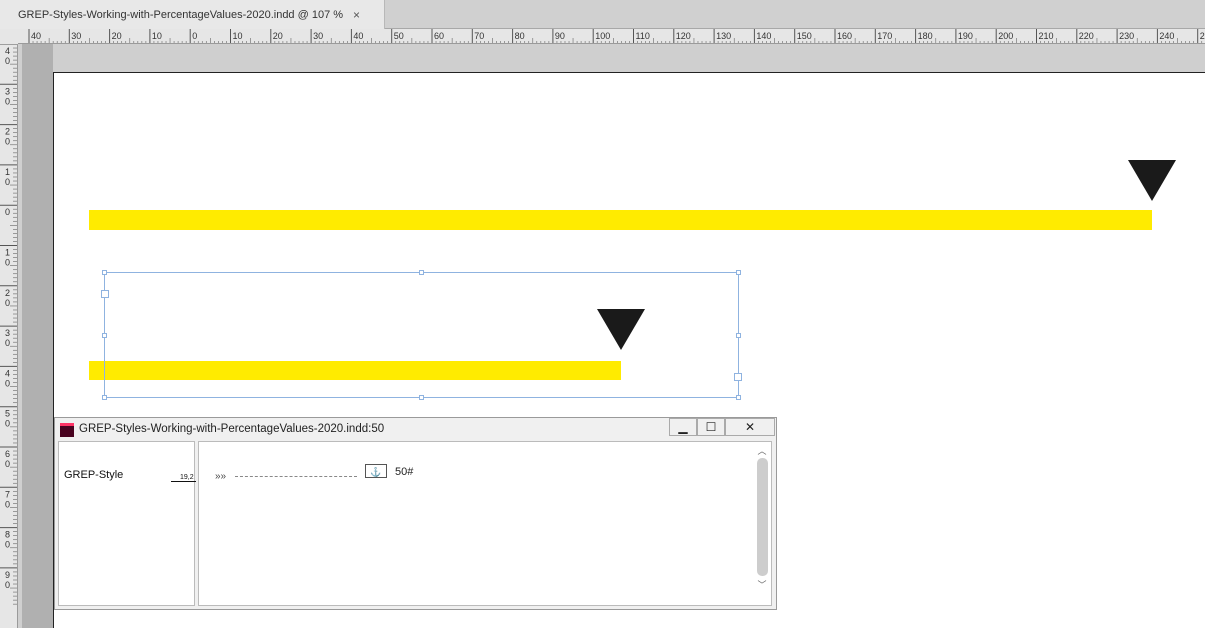 The image size is (1205, 628). What do you see at coordinates (105, 294) in the screenshot?
I see `in-port-handle` at bounding box center [105, 294].